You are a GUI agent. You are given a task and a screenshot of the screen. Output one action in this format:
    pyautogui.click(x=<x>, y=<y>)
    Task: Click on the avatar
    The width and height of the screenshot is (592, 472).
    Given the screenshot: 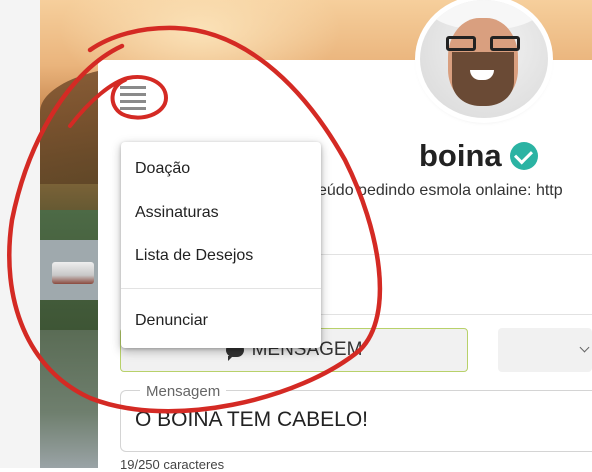 What is the action you would take?
    pyautogui.click(x=484, y=59)
    